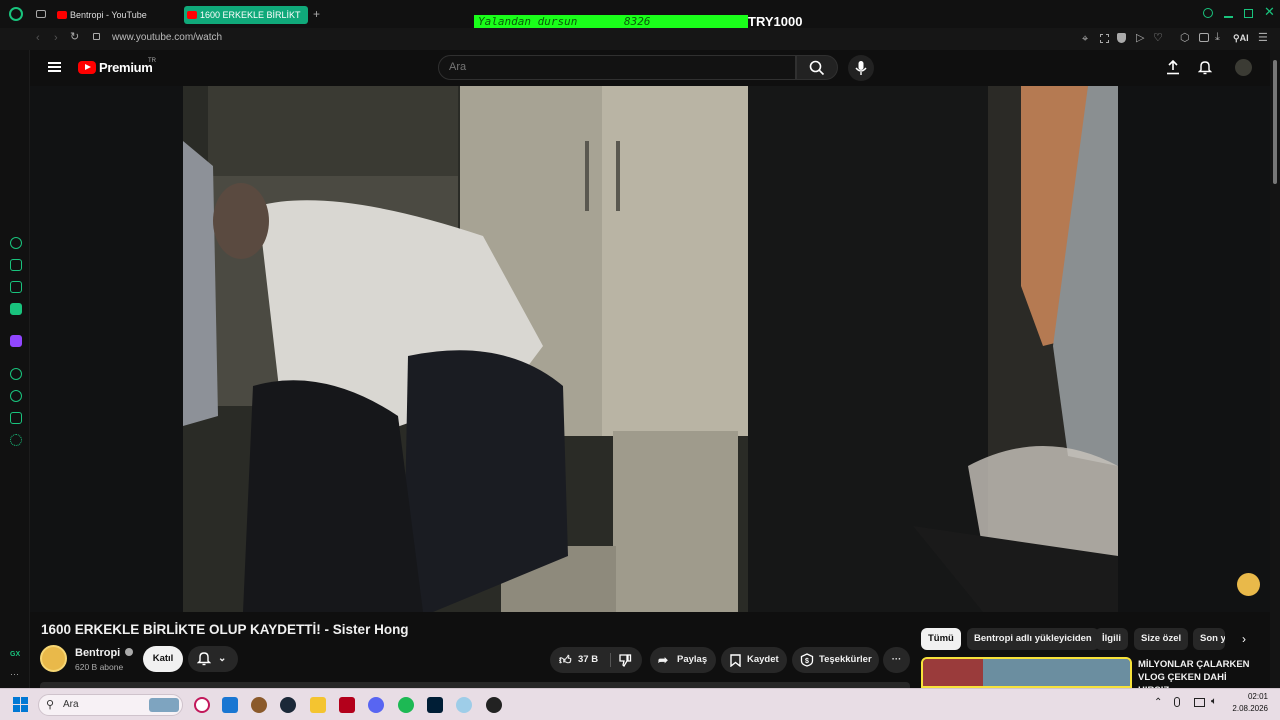 This screenshot has width=1280, height=720. Describe the element at coordinates (1228, 17) in the screenshot. I see `minimize-icon` at that location.